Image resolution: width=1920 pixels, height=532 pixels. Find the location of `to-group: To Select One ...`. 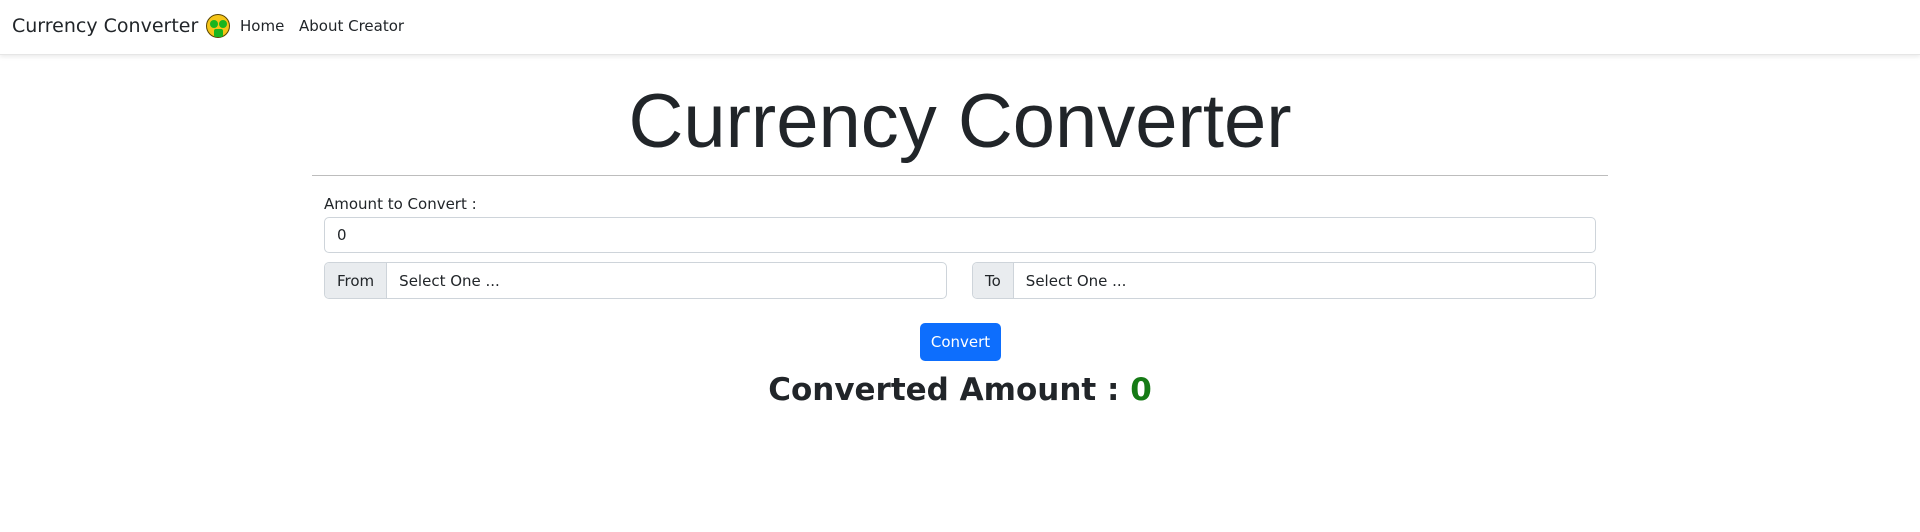

to-group: To Select One ... is located at coordinates (1284, 280).